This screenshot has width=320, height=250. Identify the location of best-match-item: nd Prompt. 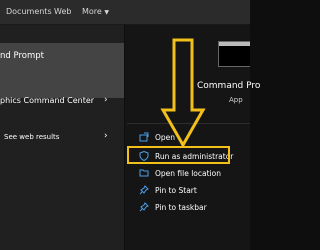
(62, 70).